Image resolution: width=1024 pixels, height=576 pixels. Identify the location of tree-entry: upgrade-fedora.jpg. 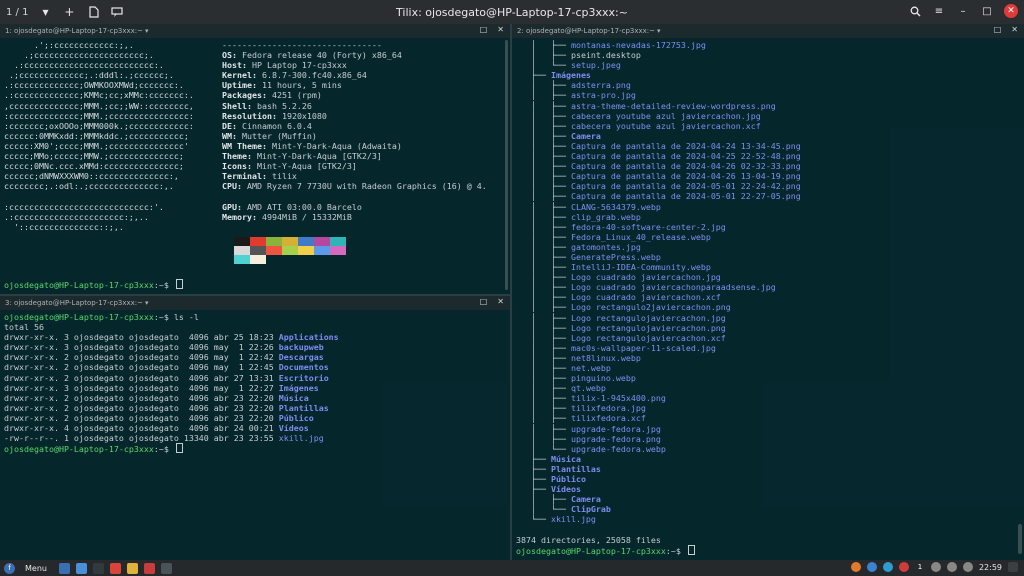
(615, 428).